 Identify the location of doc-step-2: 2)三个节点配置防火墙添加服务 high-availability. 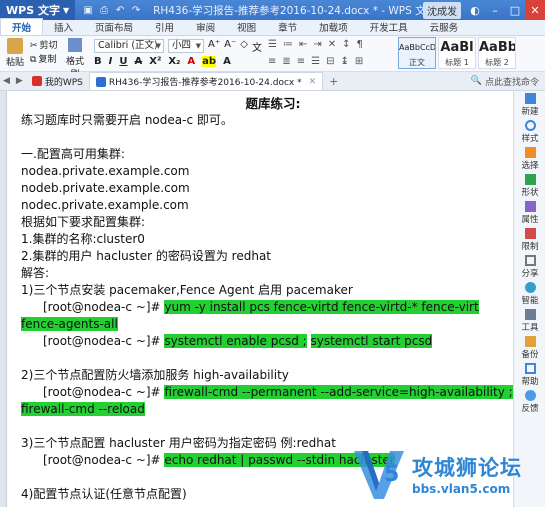
(155, 375).